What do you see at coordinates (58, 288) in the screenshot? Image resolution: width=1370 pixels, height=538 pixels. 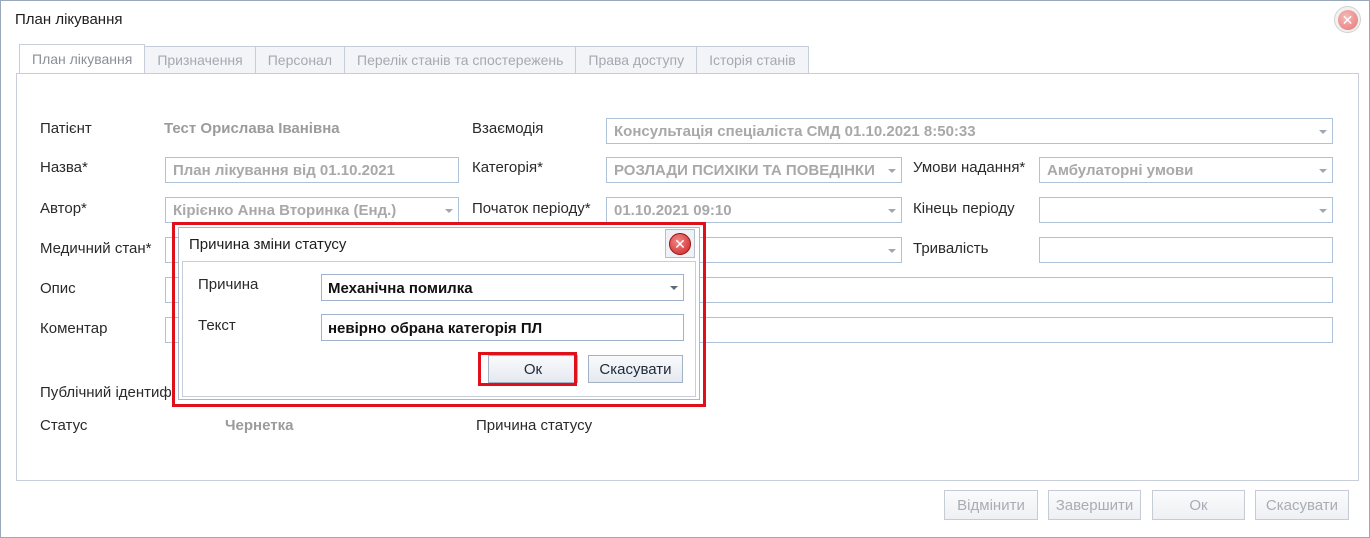 I see `description-label: Опис` at bounding box center [58, 288].